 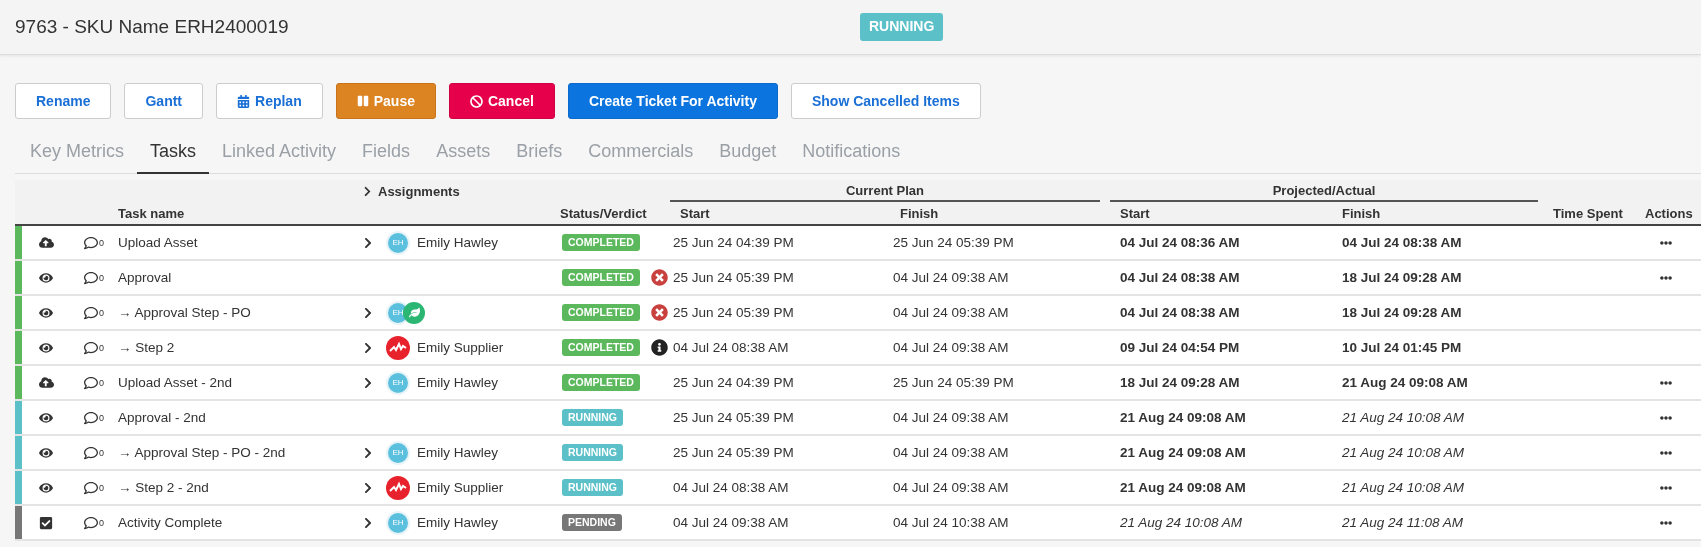 What do you see at coordinates (476, 101) in the screenshot?
I see `ban-icon` at bounding box center [476, 101].